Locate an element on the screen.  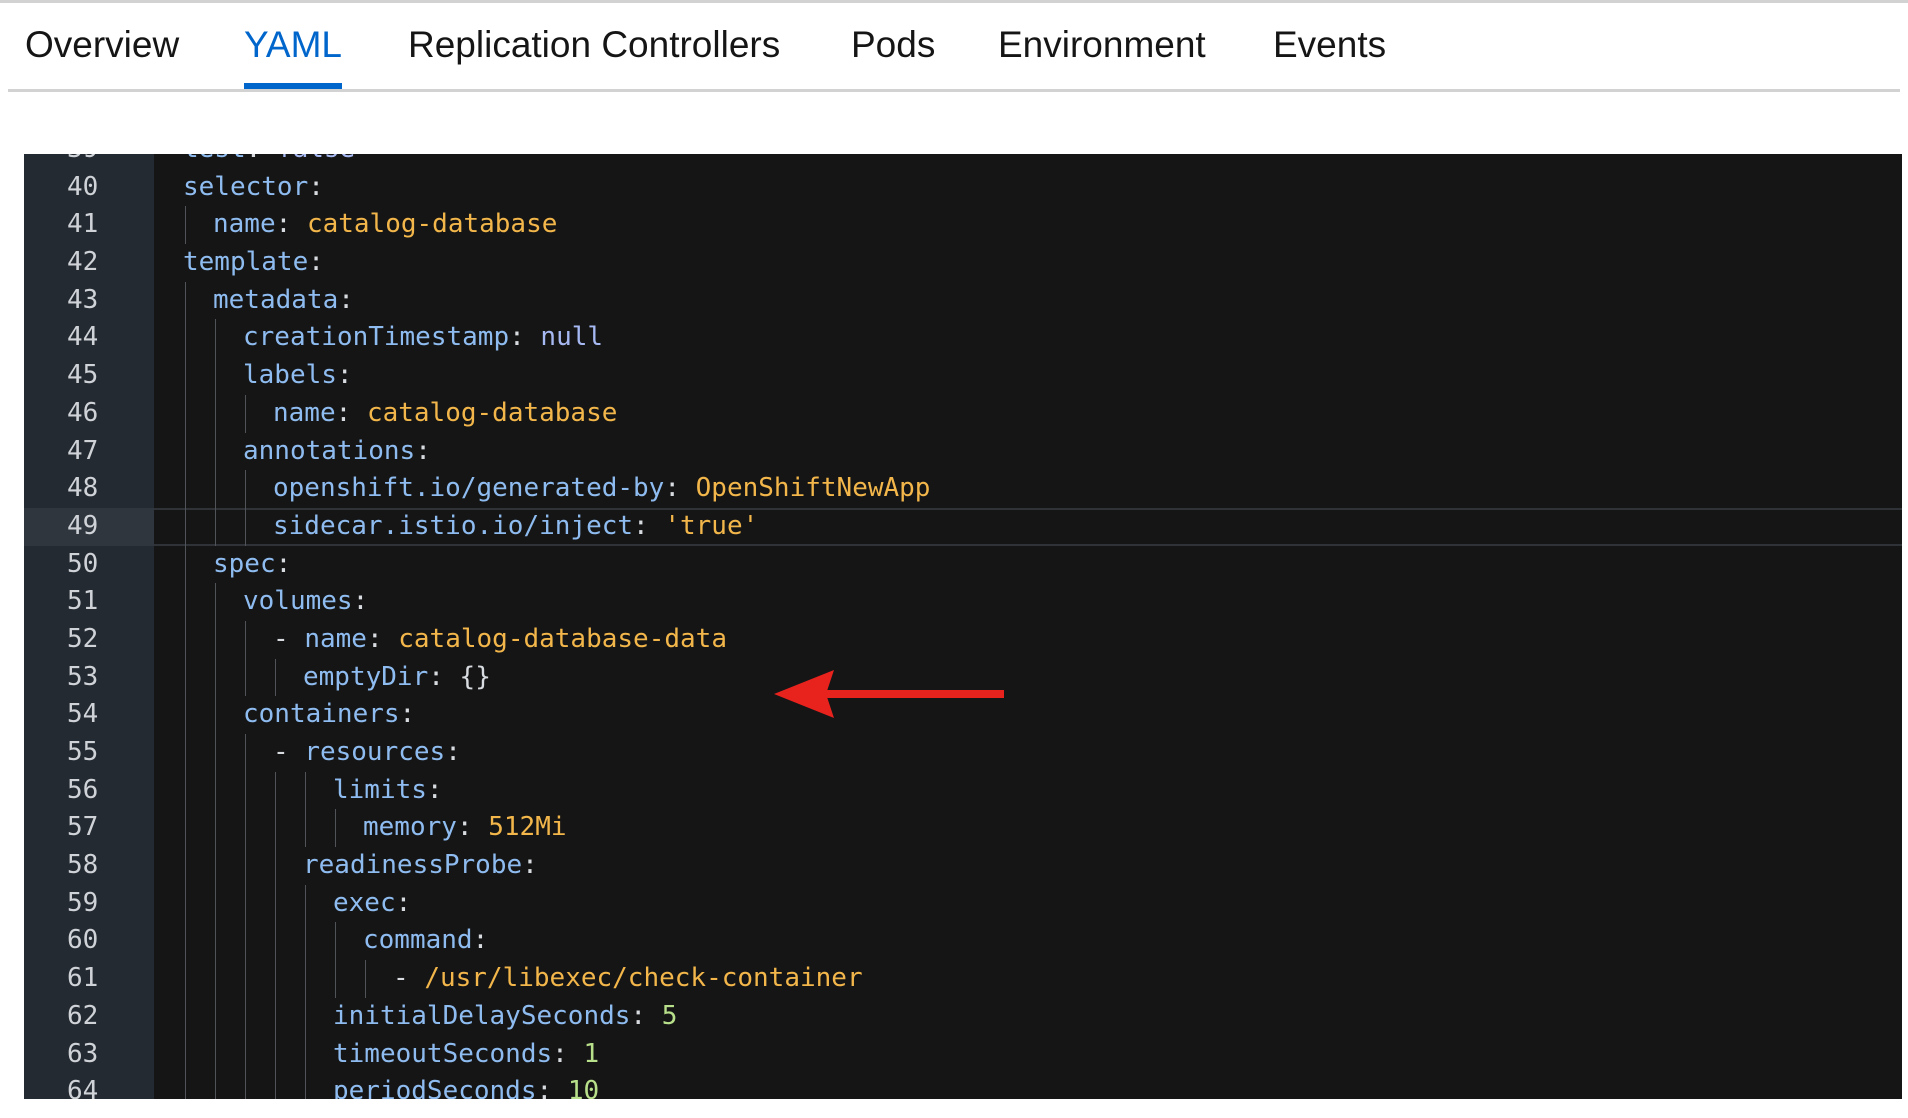
yaml-key: sidecar.istio.io/inject is located at coordinates (453, 525).